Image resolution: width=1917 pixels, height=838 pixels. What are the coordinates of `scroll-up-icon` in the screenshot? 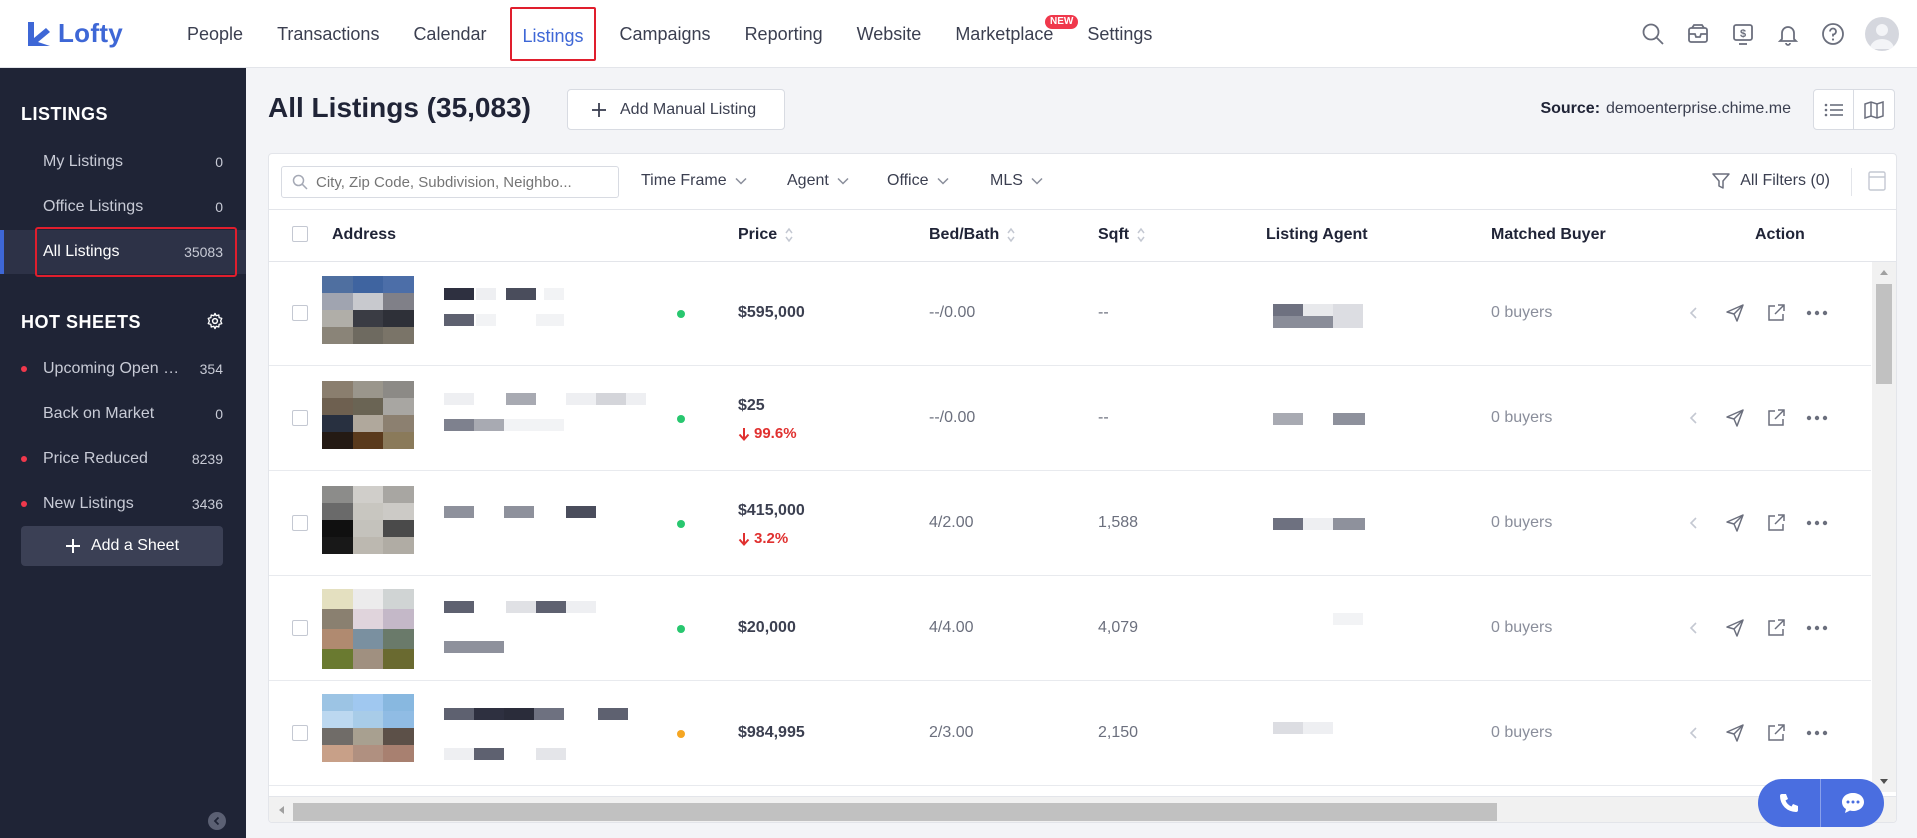 It's located at (1884, 272).